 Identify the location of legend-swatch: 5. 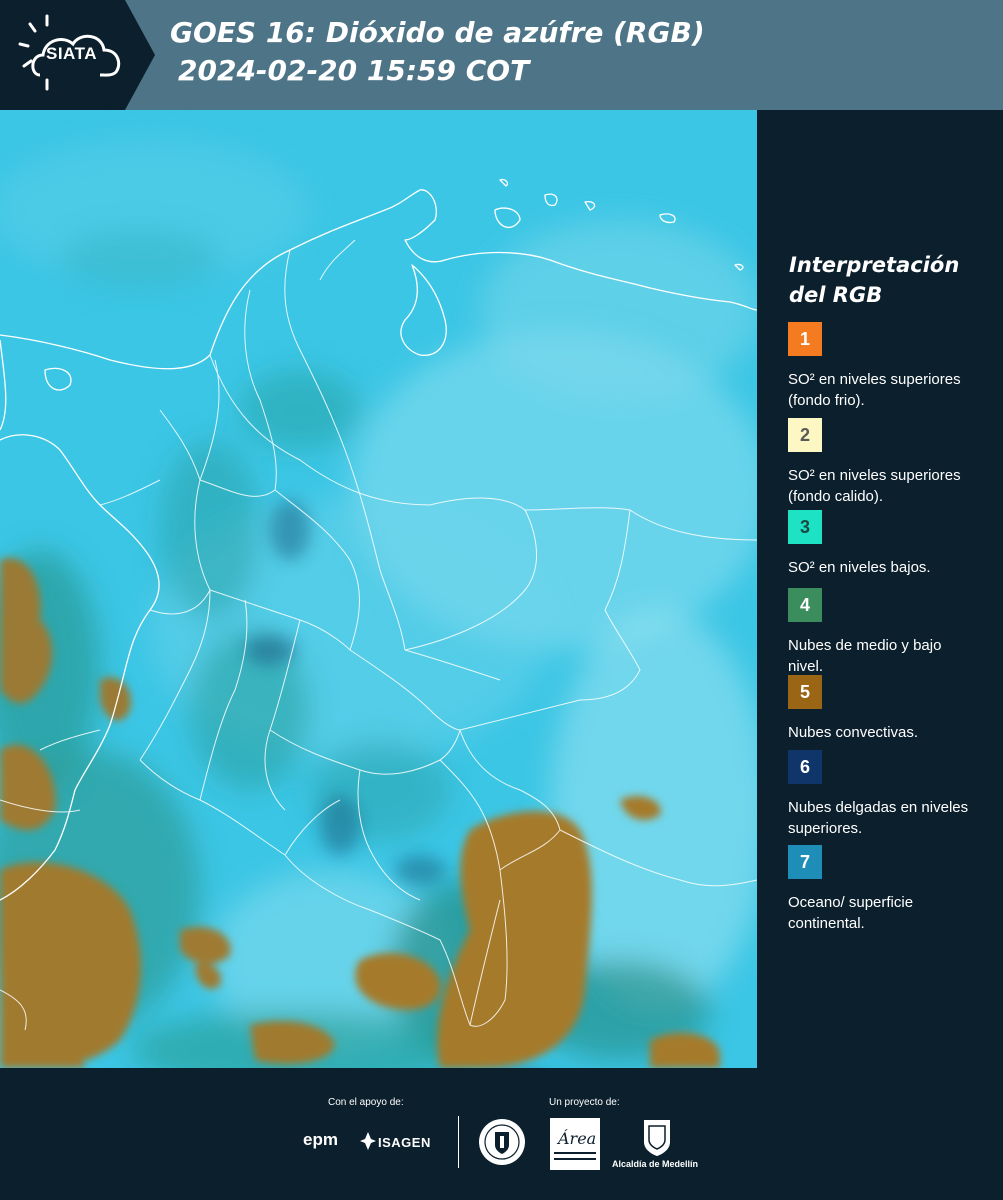
(805, 692).